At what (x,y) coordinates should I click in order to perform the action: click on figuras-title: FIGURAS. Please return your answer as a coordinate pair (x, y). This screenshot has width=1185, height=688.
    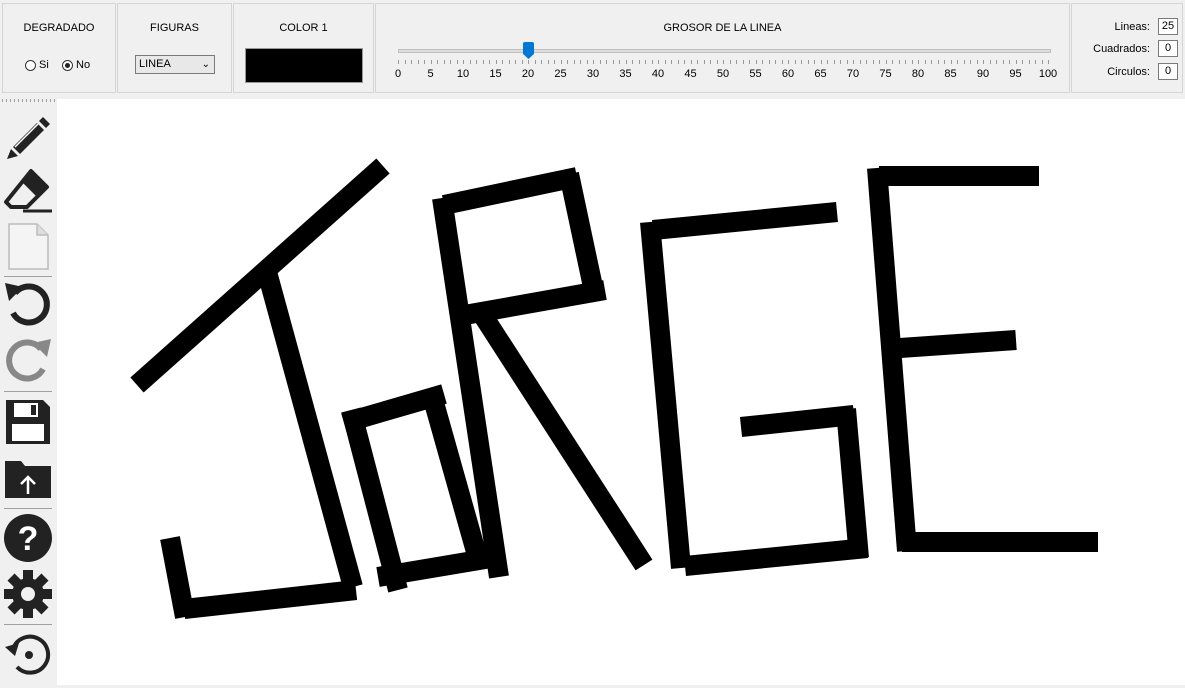
    Looking at the image, I should click on (174, 28).